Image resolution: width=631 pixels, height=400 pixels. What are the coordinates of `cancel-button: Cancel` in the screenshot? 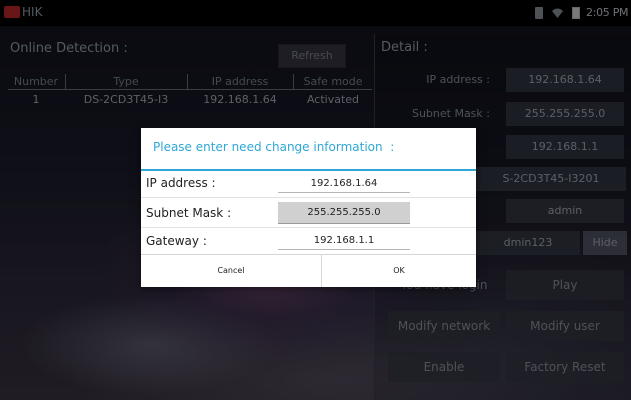 It's located at (231, 271).